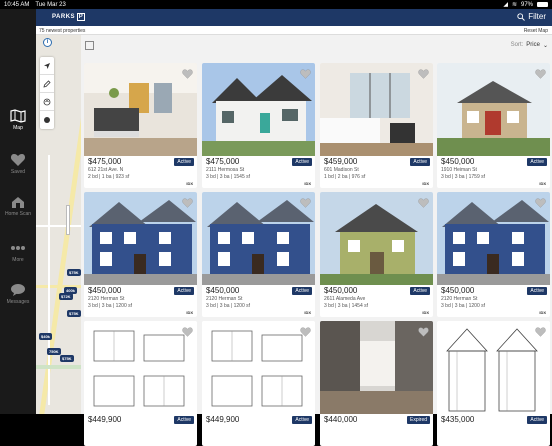 The width and height of the screenshot is (552, 446). I want to click on draw-icon, so click(47, 84).